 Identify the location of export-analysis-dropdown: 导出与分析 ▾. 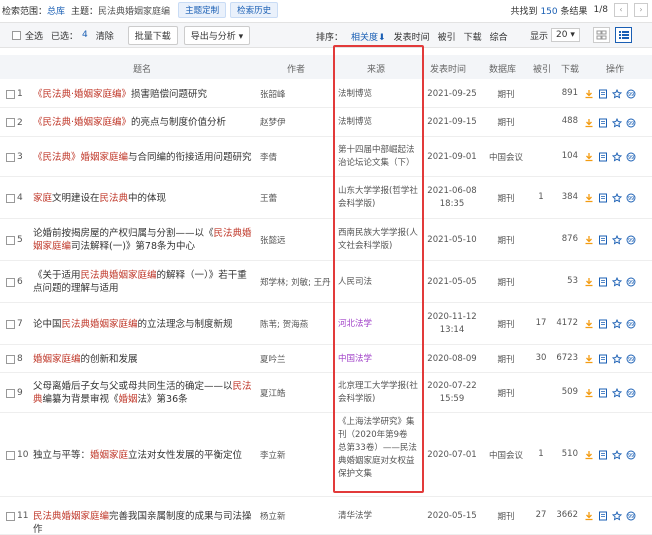
(217, 35).